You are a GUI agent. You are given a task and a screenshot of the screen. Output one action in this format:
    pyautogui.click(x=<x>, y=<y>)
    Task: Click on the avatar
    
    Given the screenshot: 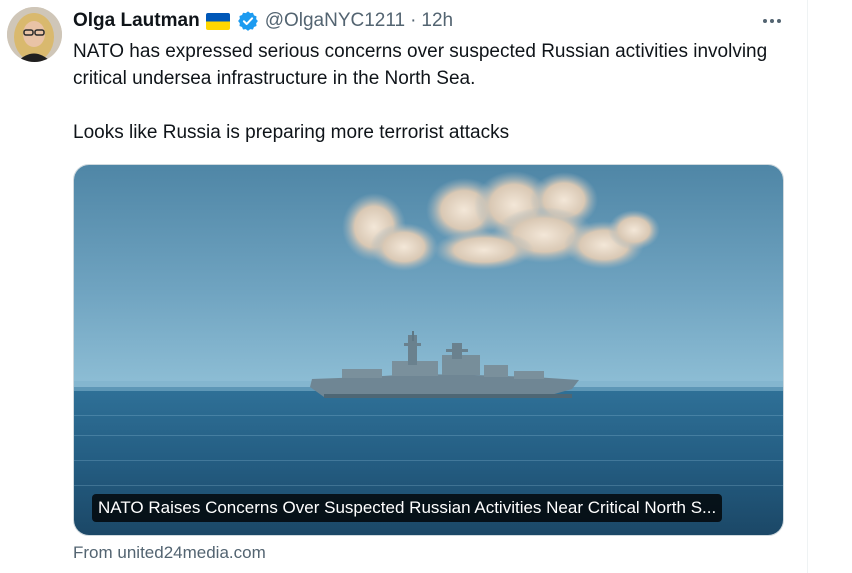 What is the action you would take?
    pyautogui.click(x=34, y=34)
    